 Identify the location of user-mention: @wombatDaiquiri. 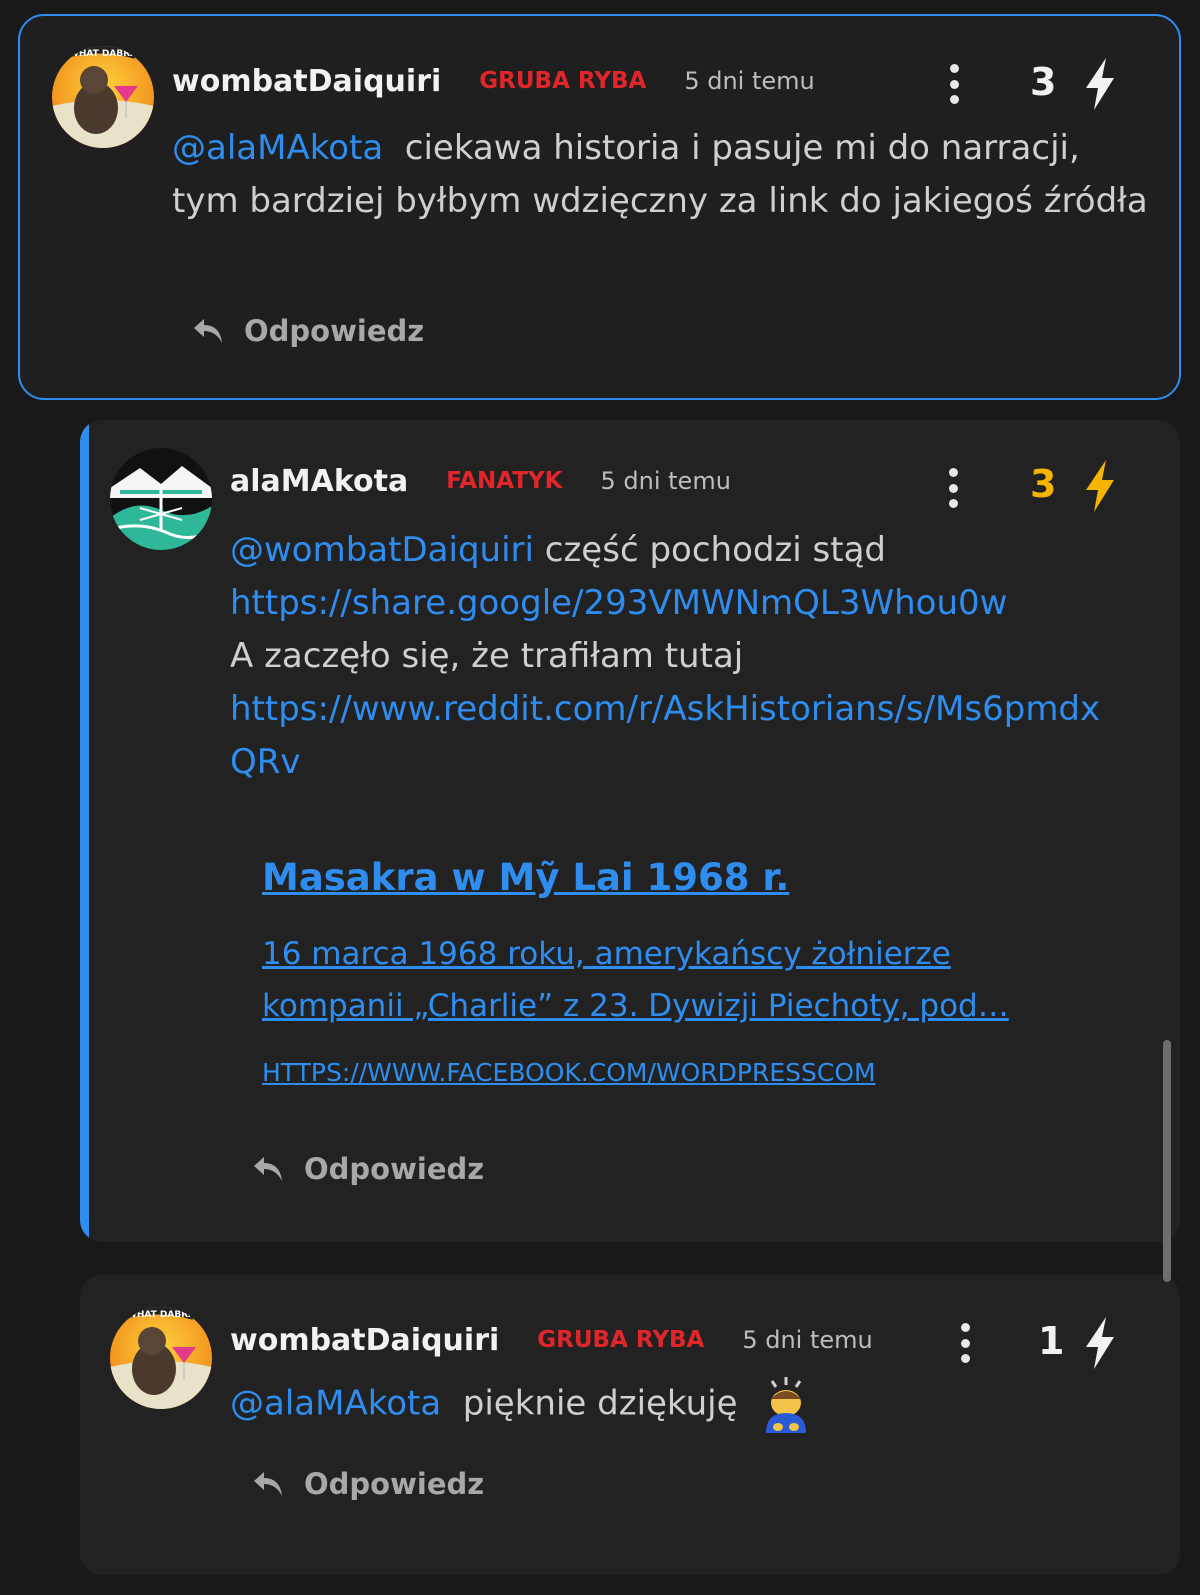
(382, 550).